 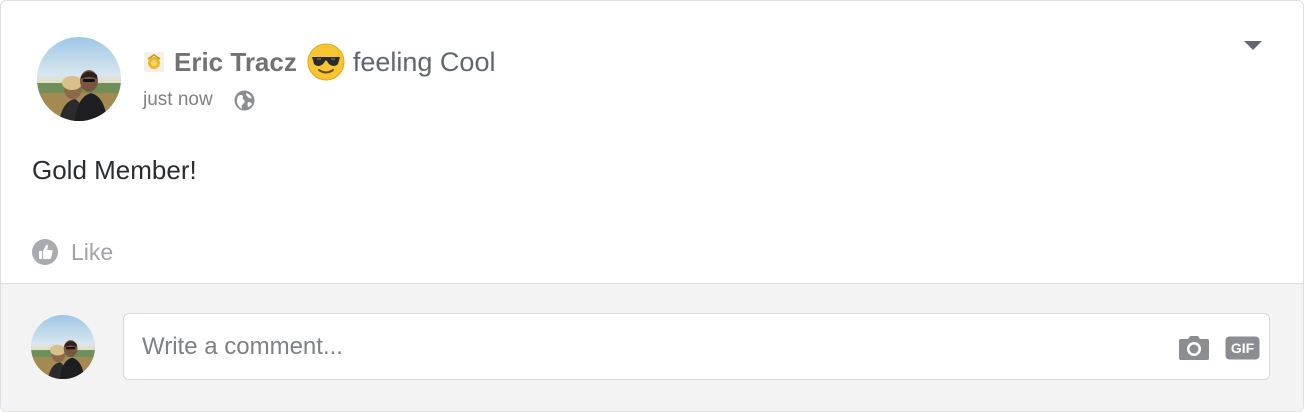 I want to click on author-name: Eric Tracz, so click(x=235, y=62).